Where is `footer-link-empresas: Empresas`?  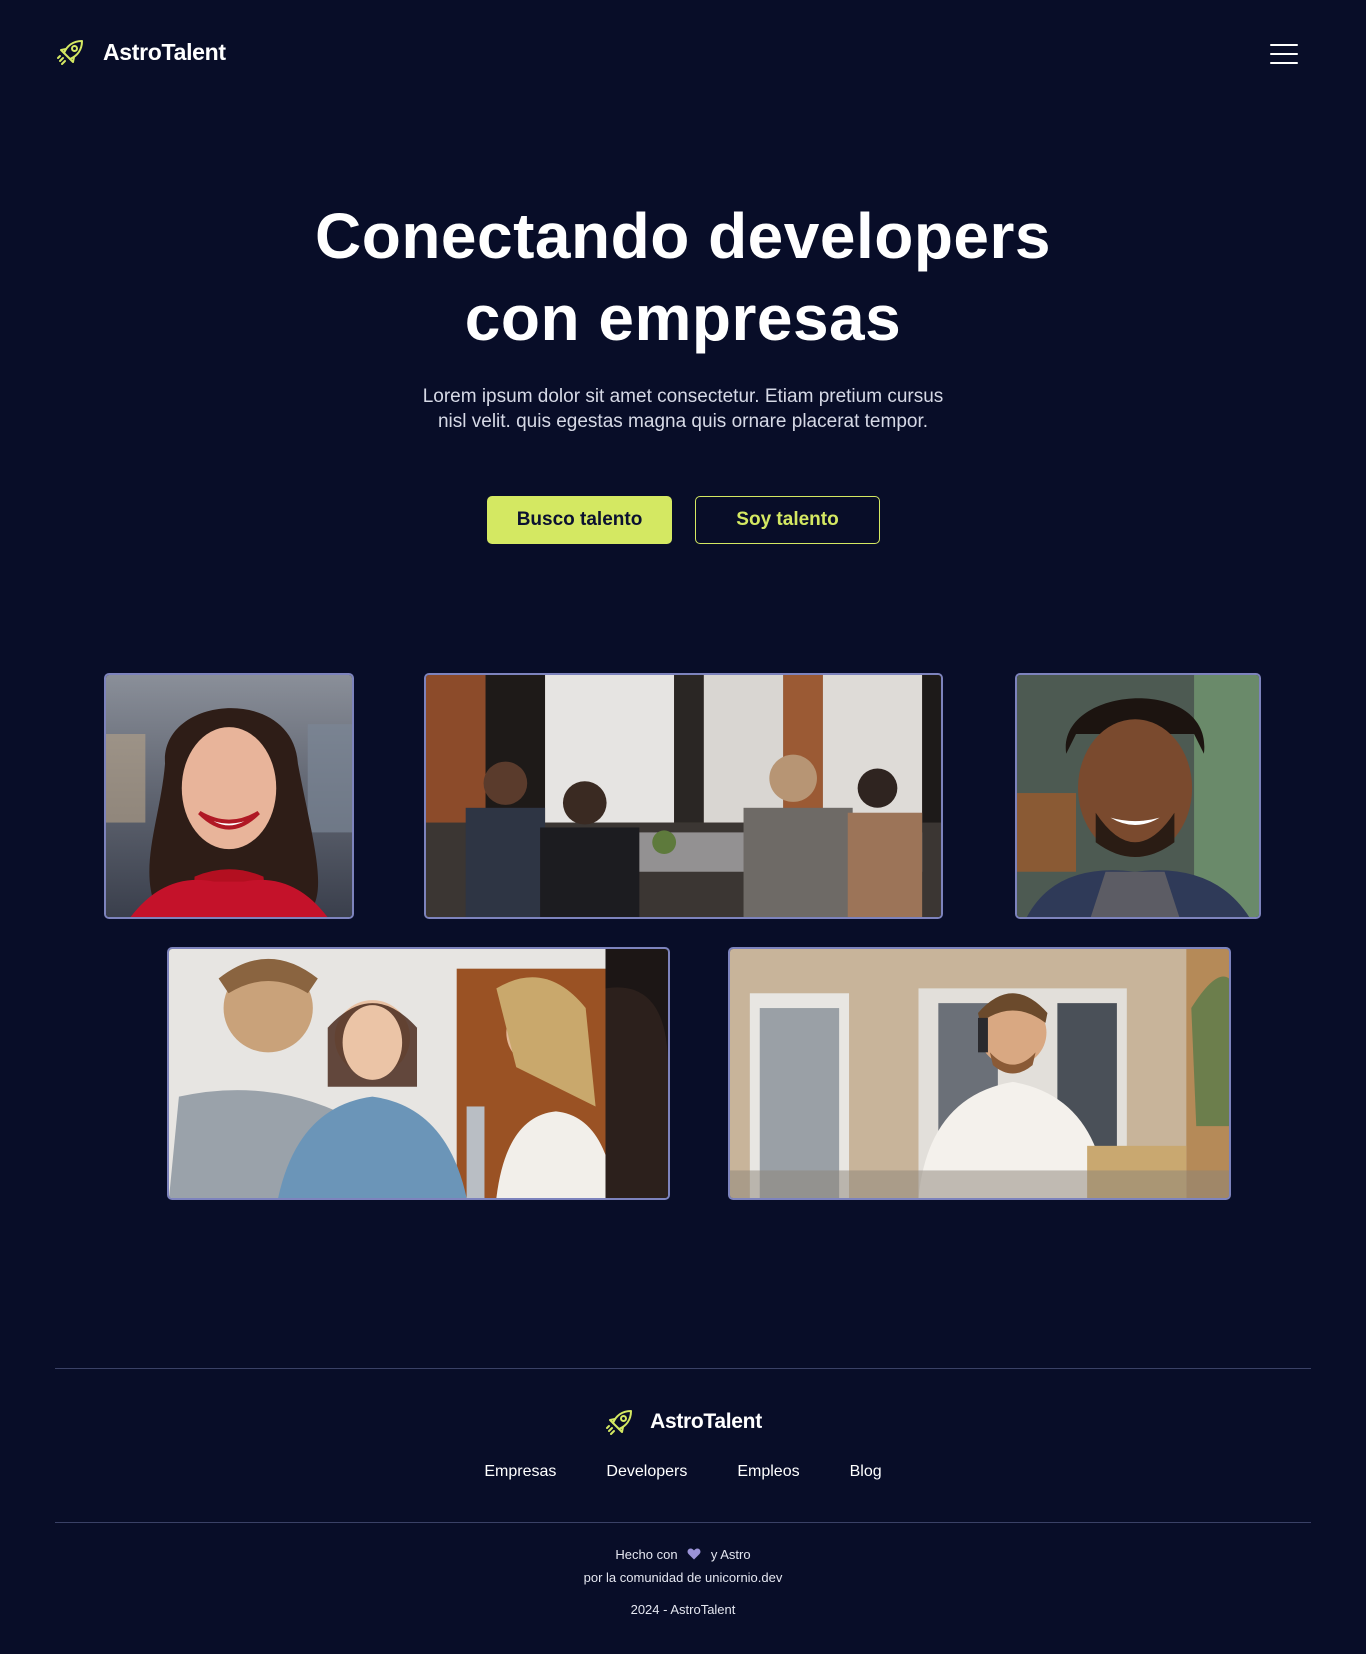 footer-link-empresas: Empresas is located at coordinates (520, 1472).